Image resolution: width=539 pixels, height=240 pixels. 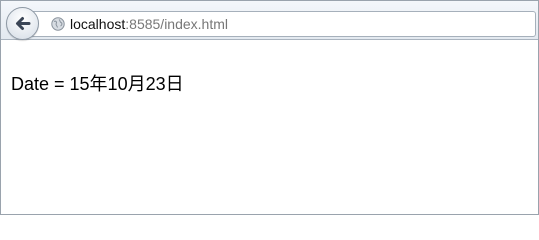 I want to click on back-arrow-icon, so click(x=23, y=23).